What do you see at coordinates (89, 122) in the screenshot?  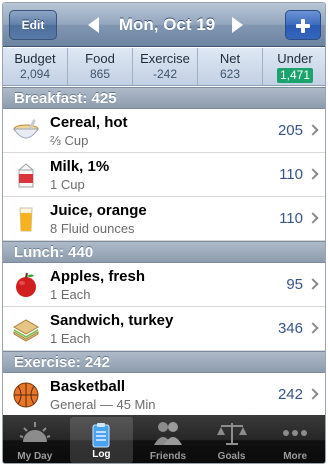 I see `food-name: Cereal, hot` at bounding box center [89, 122].